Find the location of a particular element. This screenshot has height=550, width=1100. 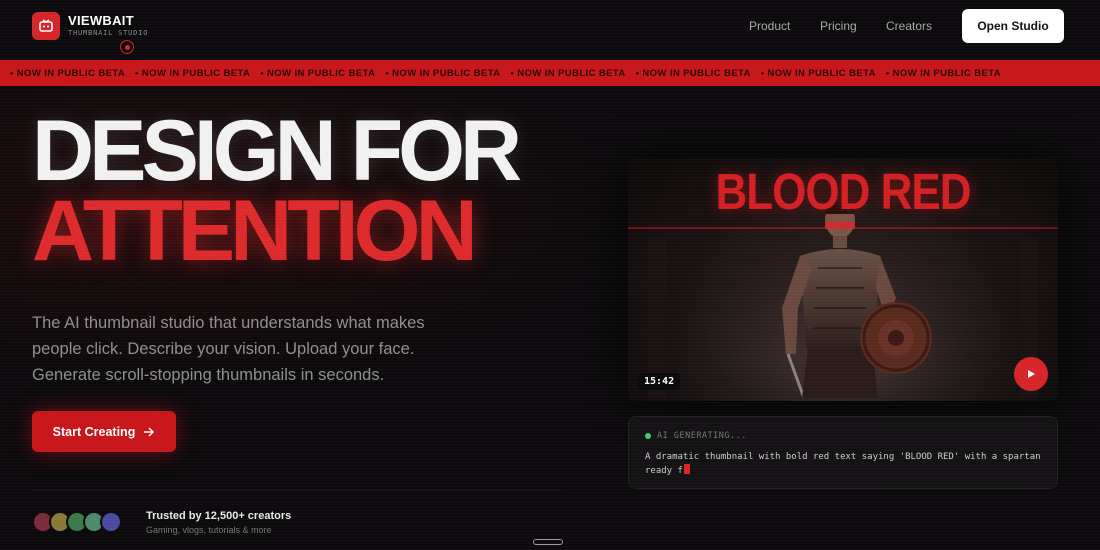

record-icon is located at coordinates (127, 47).